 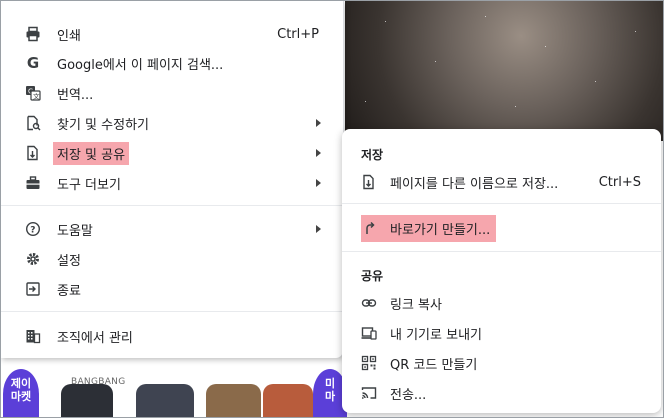 I want to click on submenu-item-label: QR 코드 만들기, so click(x=434, y=365).